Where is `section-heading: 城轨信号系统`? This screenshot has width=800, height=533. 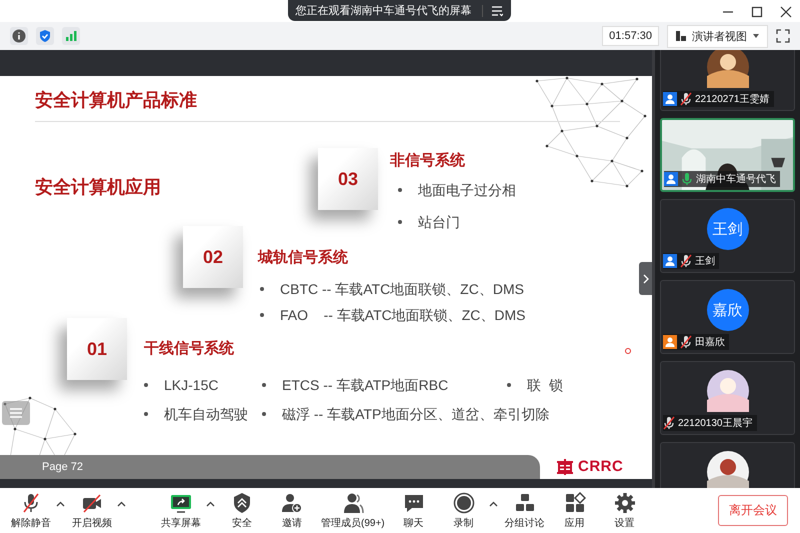
section-heading: 城轨信号系统 is located at coordinates (303, 257).